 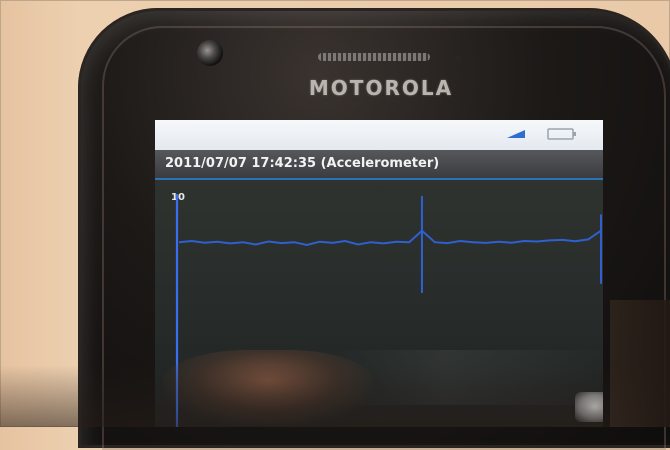 I want to click on page-title: 2011/07/07 17:42:35 (Accelerometer), so click(x=302, y=163).